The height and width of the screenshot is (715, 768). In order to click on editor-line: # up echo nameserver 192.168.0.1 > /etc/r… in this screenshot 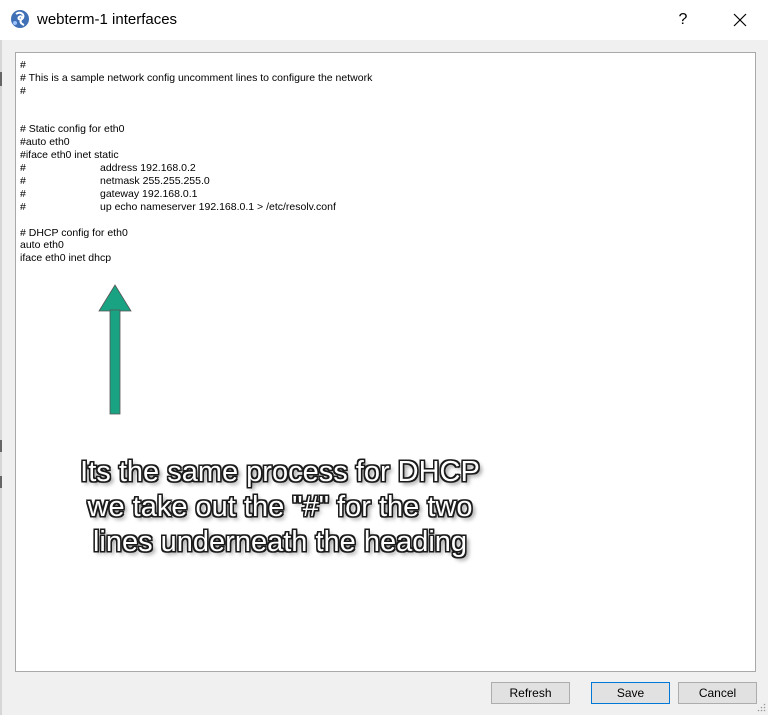, I will do `click(196, 207)`.